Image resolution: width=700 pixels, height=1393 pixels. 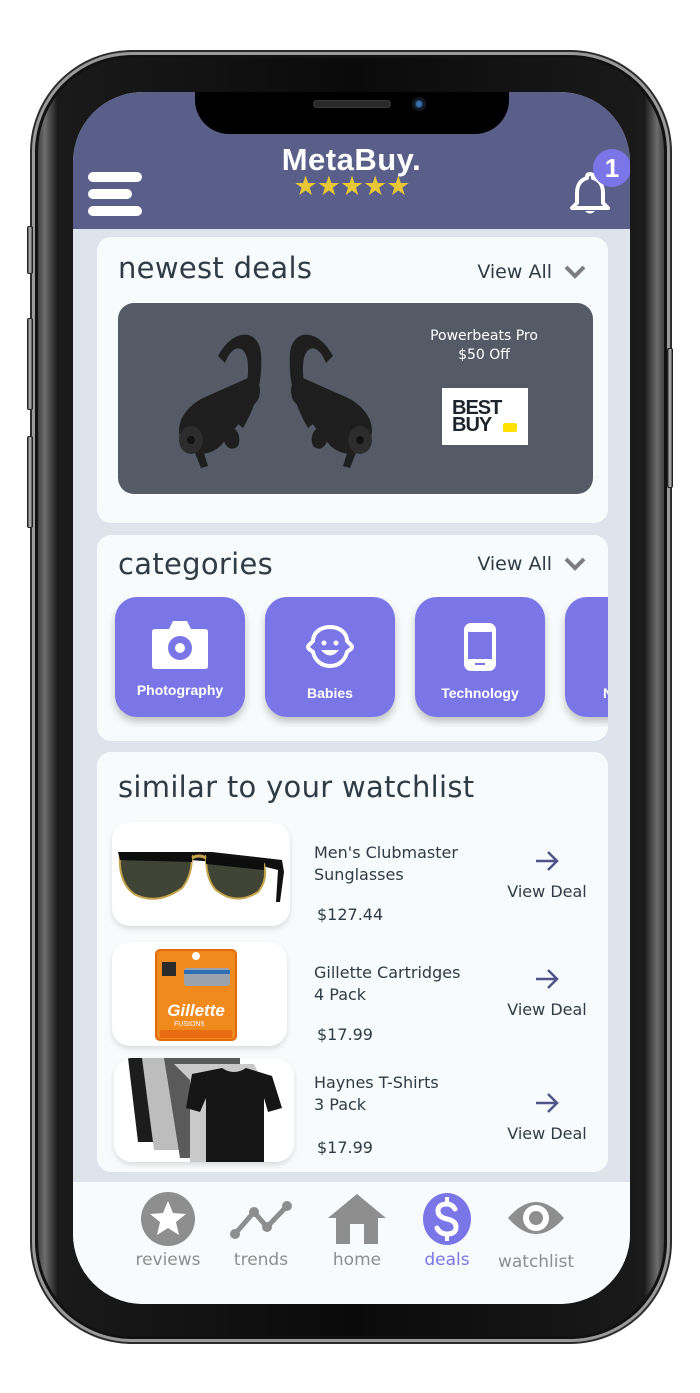 I want to click on category-label: Babies, so click(x=330, y=693).